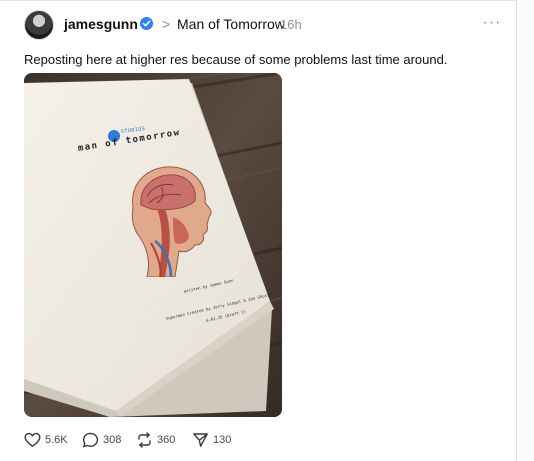  What do you see at coordinates (32, 439) in the screenshot?
I see `heart-icon` at bounding box center [32, 439].